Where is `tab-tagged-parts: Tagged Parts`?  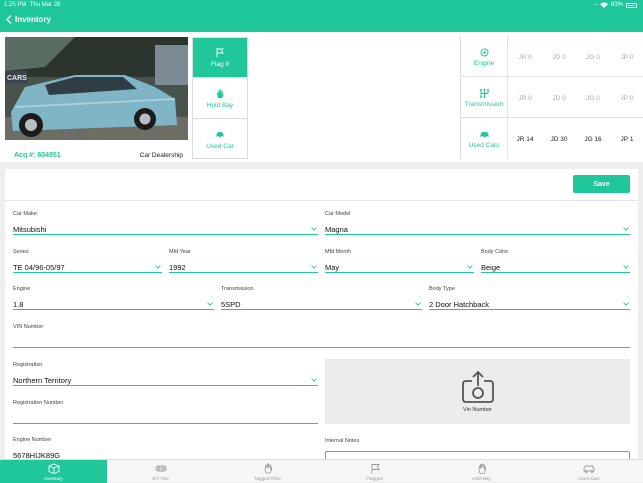 tab-tagged-parts: Tagged Parts is located at coordinates (267, 471).